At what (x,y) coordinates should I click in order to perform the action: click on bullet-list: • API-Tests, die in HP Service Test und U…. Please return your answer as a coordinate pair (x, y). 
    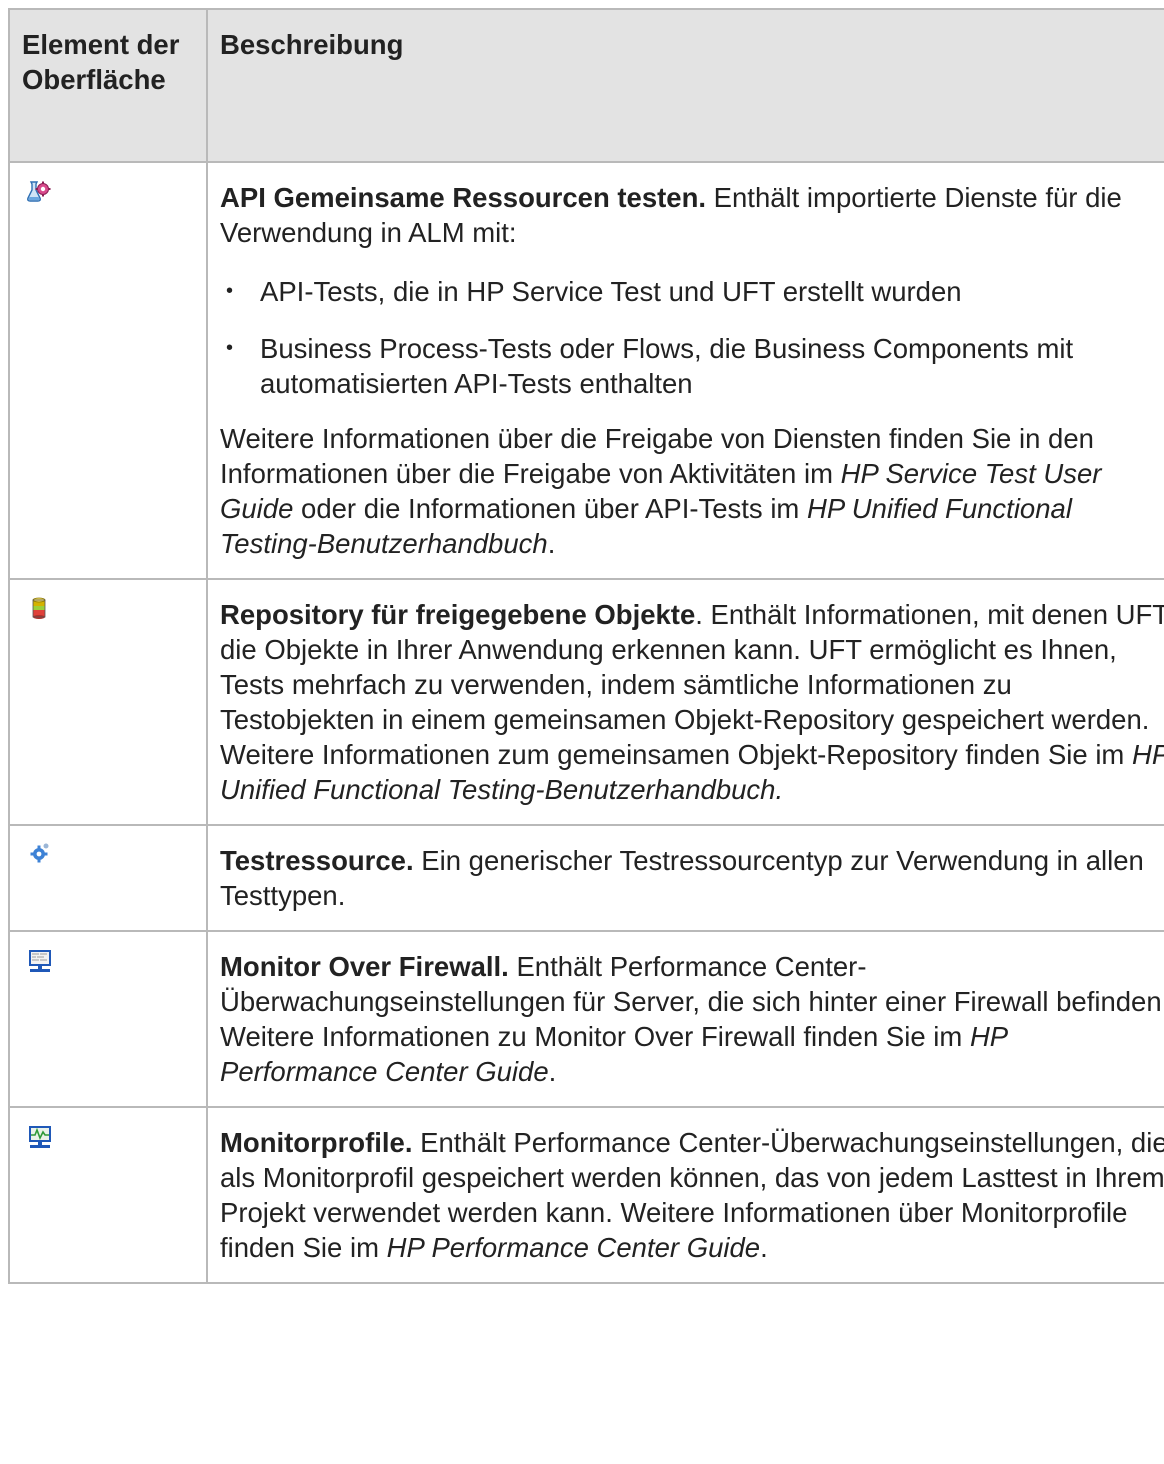
    Looking at the image, I should click on (692, 337).